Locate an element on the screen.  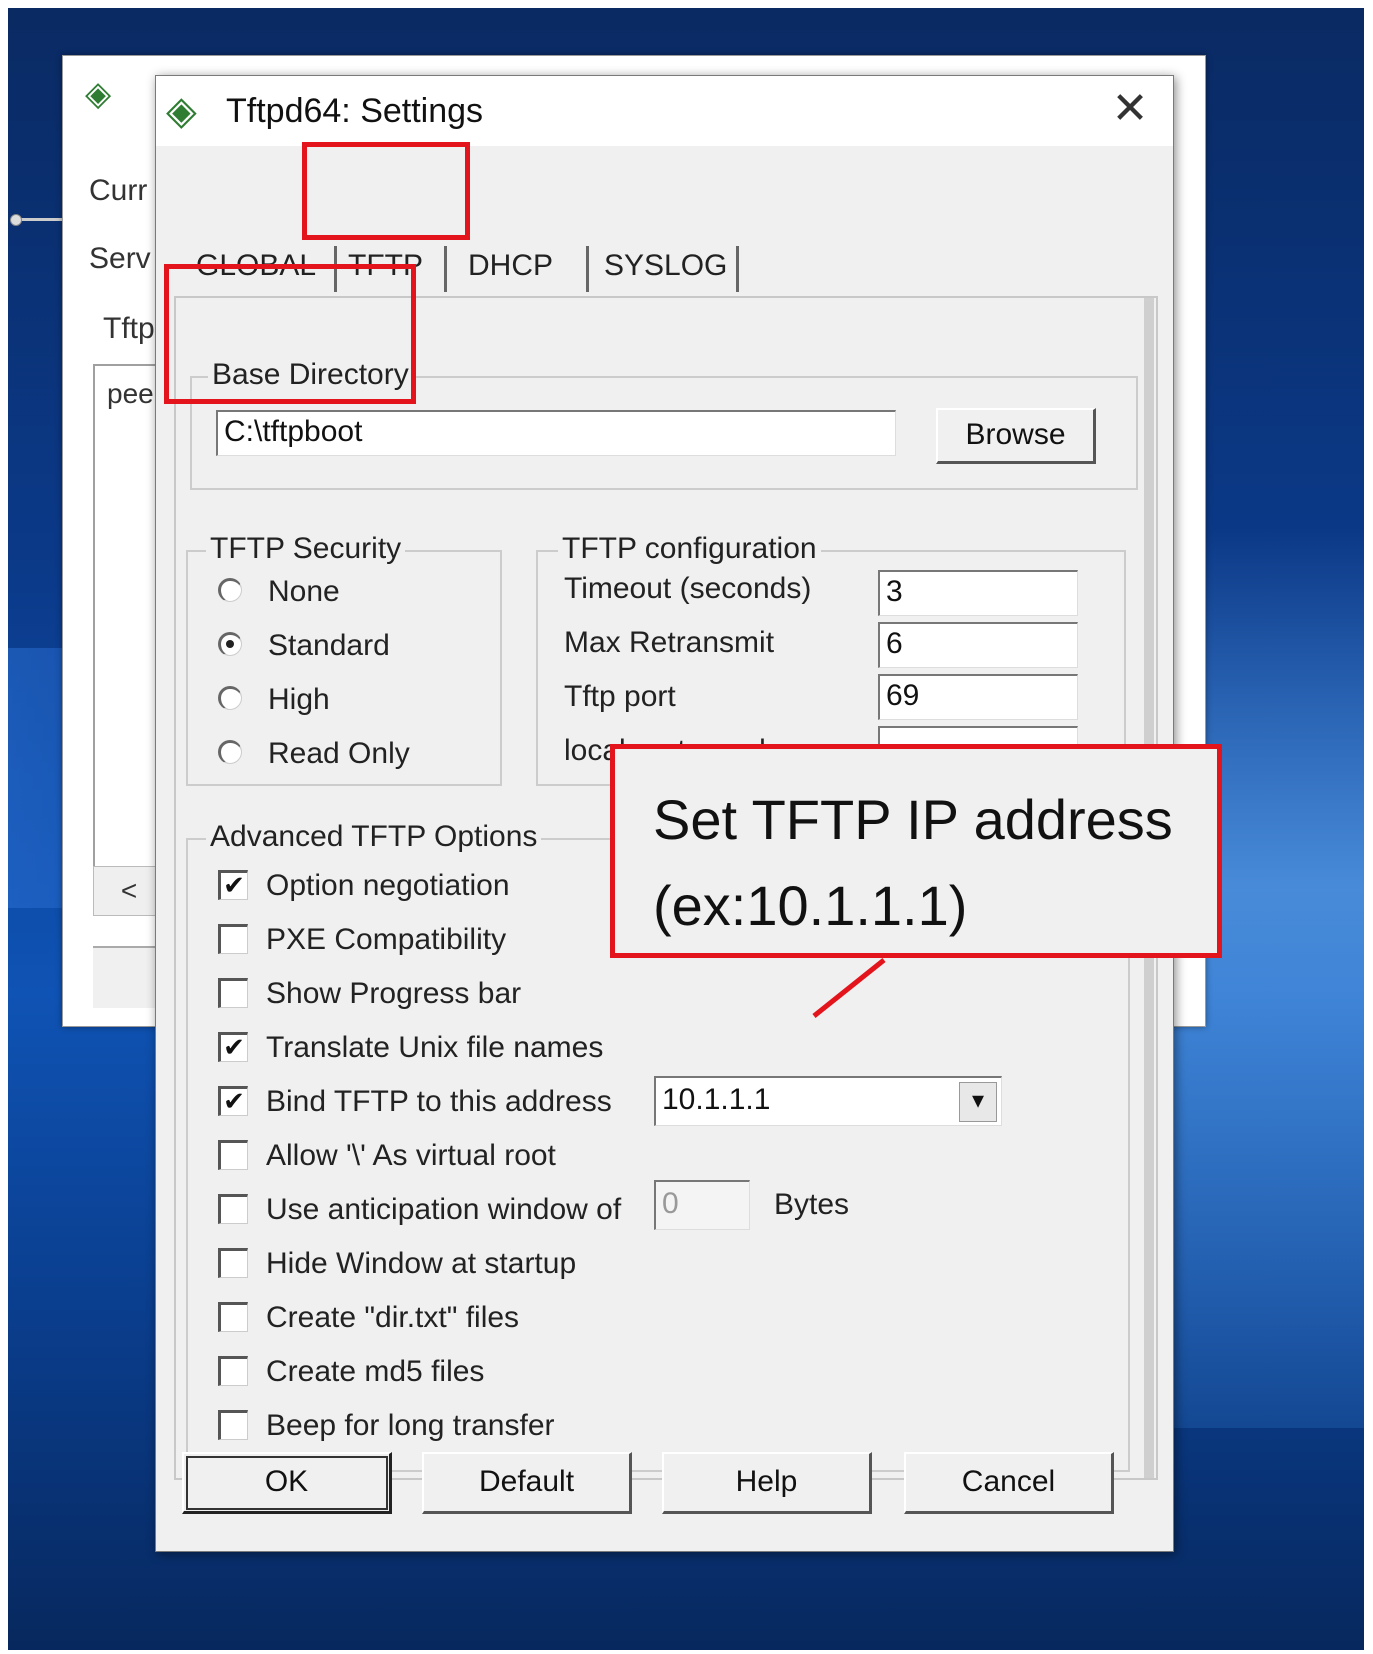
radio-label: None is located at coordinates (304, 591).